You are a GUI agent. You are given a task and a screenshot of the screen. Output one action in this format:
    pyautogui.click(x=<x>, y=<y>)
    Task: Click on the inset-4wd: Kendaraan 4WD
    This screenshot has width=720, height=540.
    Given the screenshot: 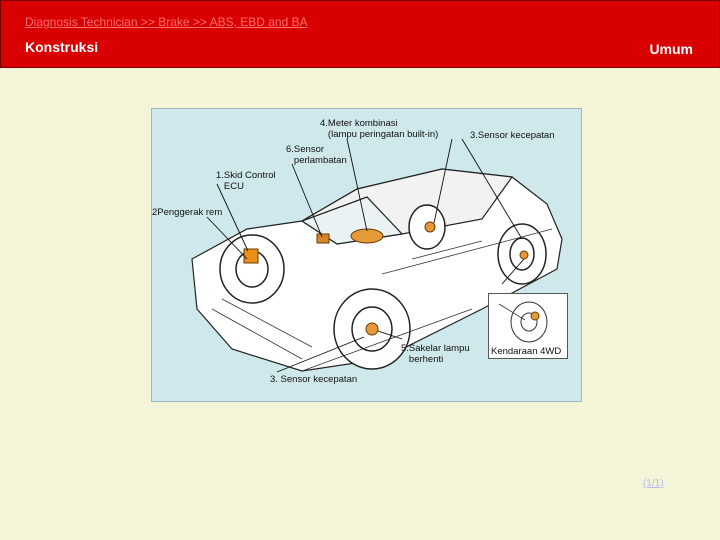 What is the action you would take?
    pyautogui.click(x=528, y=326)
    